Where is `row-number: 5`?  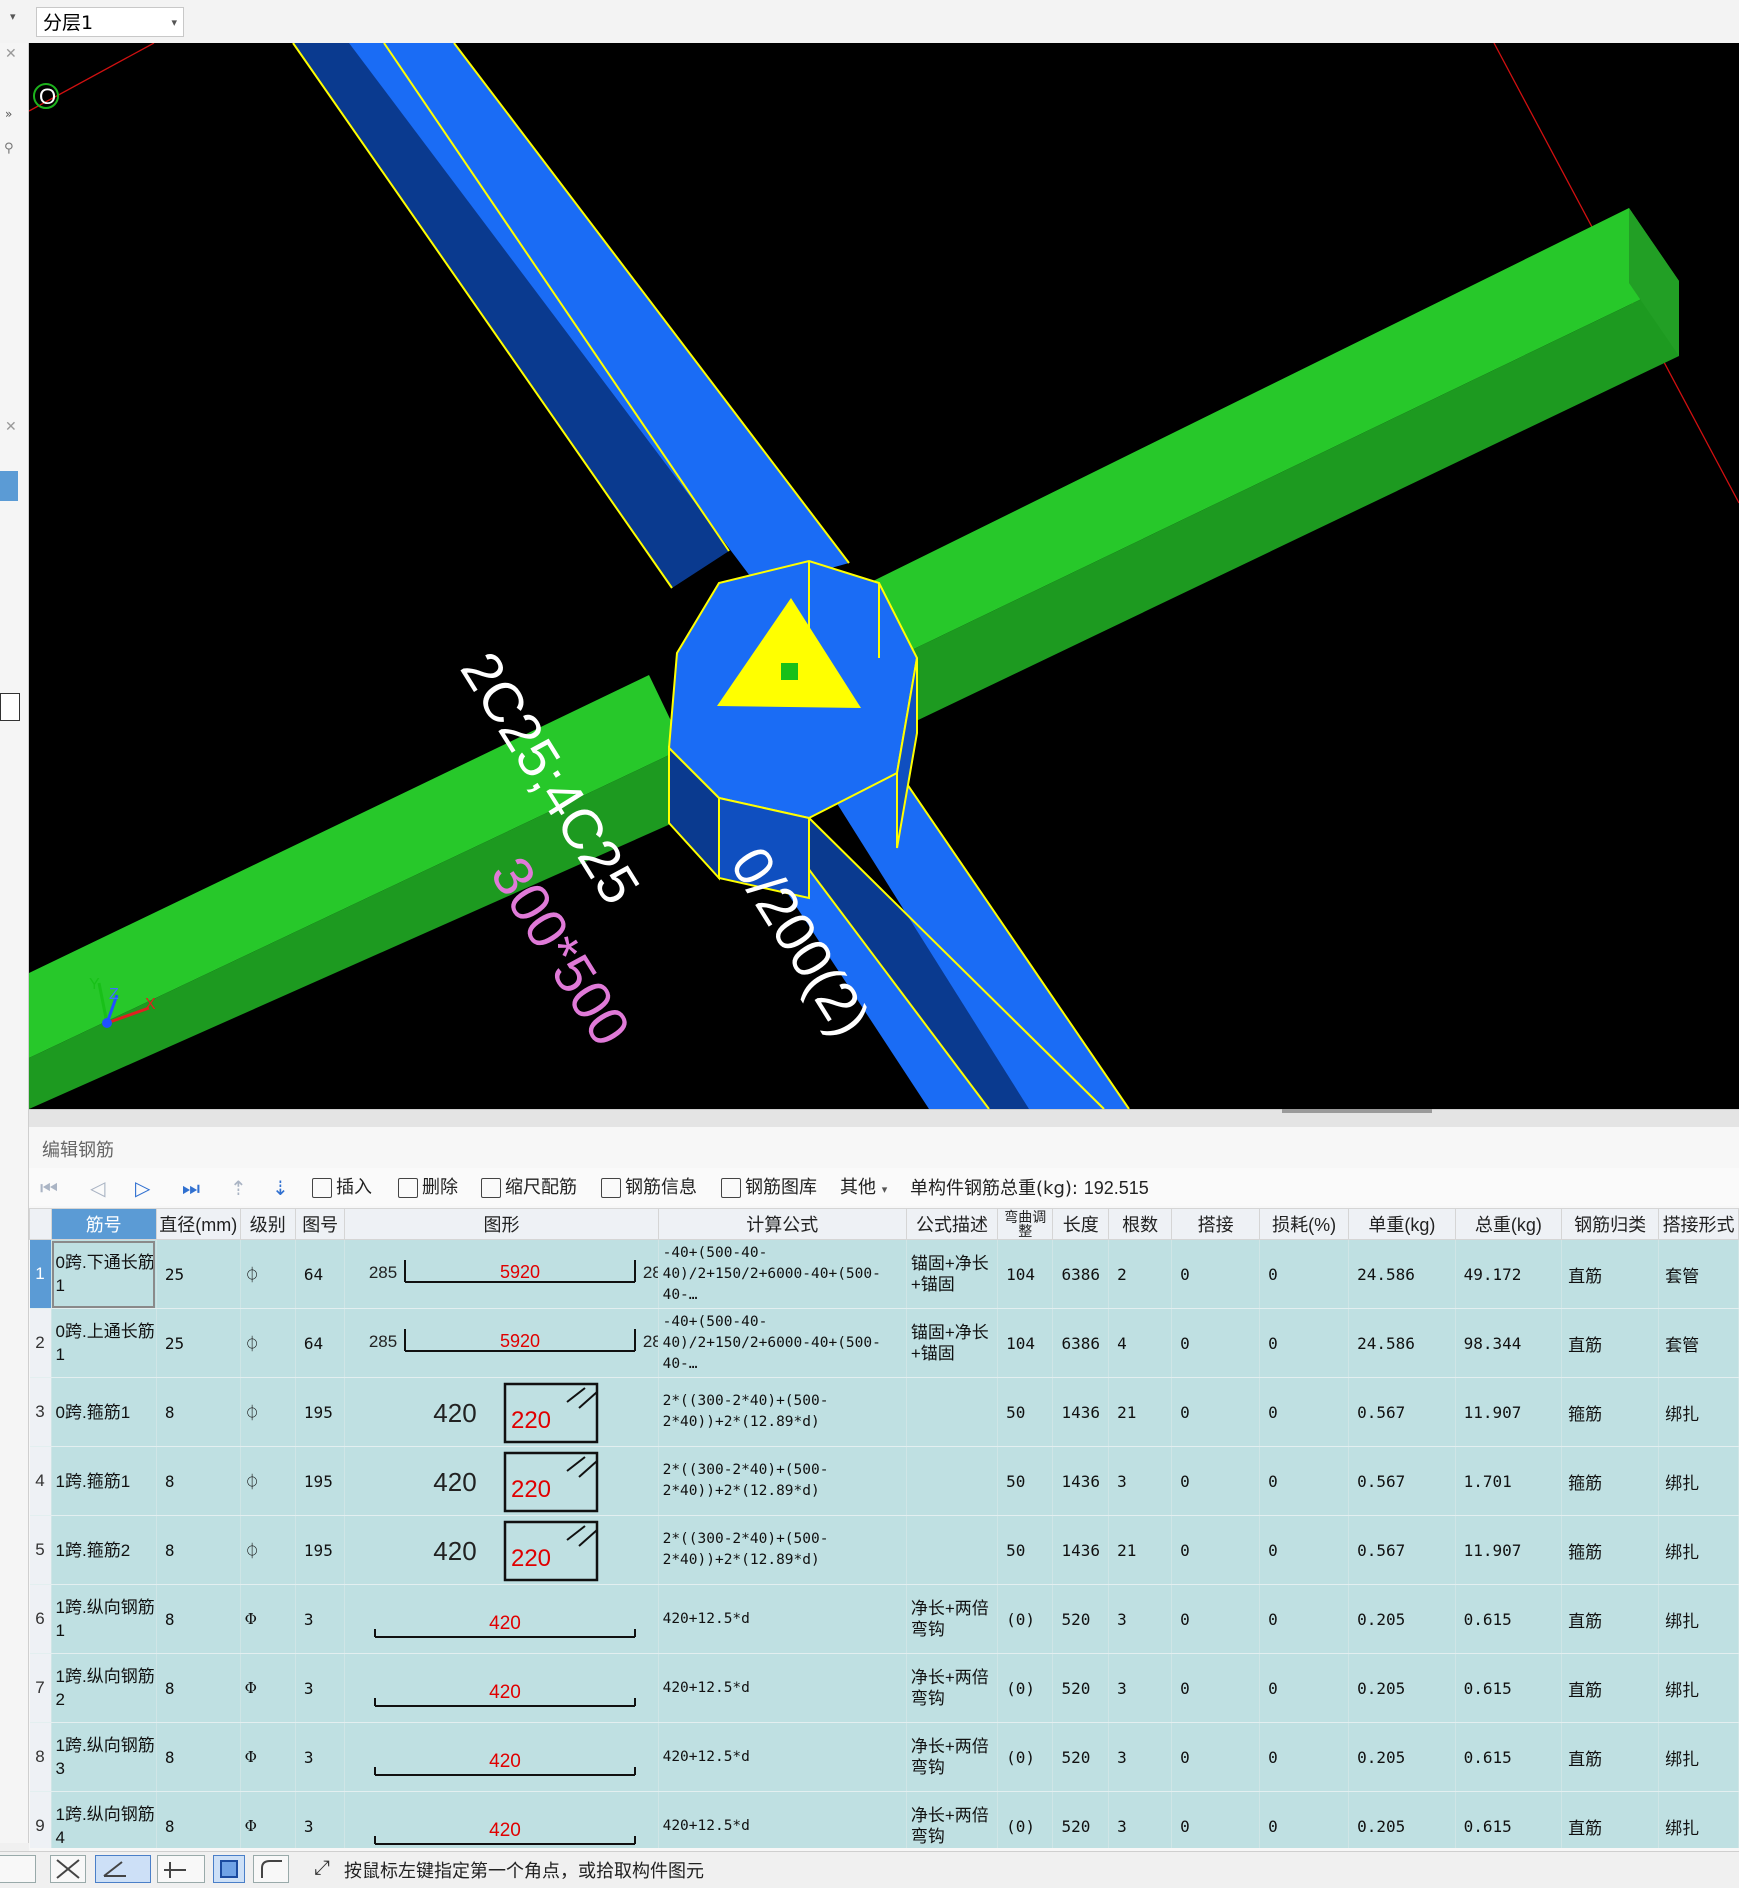
row-number: 5 is located at coordinates (40, 1550).